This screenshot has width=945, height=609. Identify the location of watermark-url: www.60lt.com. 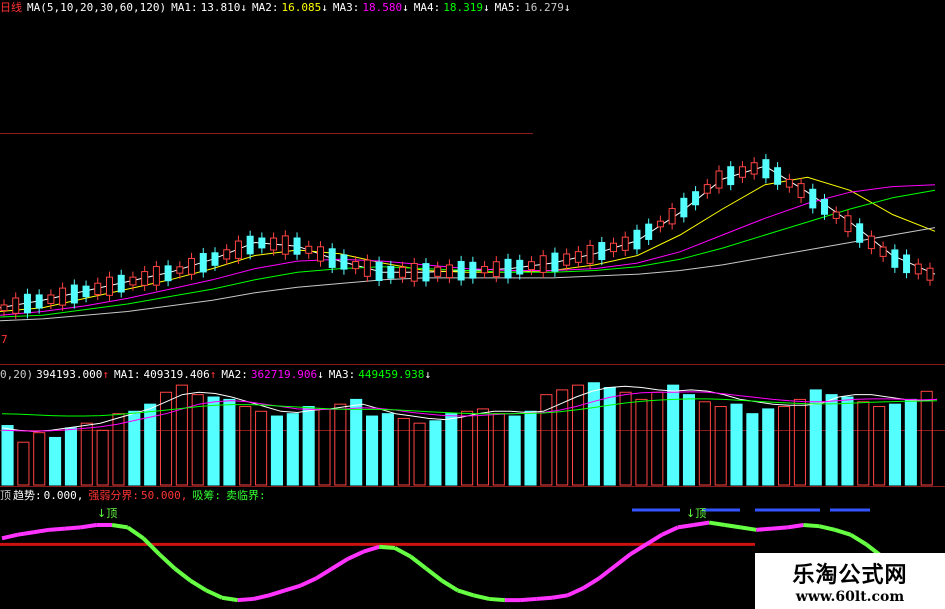
(850, 597).